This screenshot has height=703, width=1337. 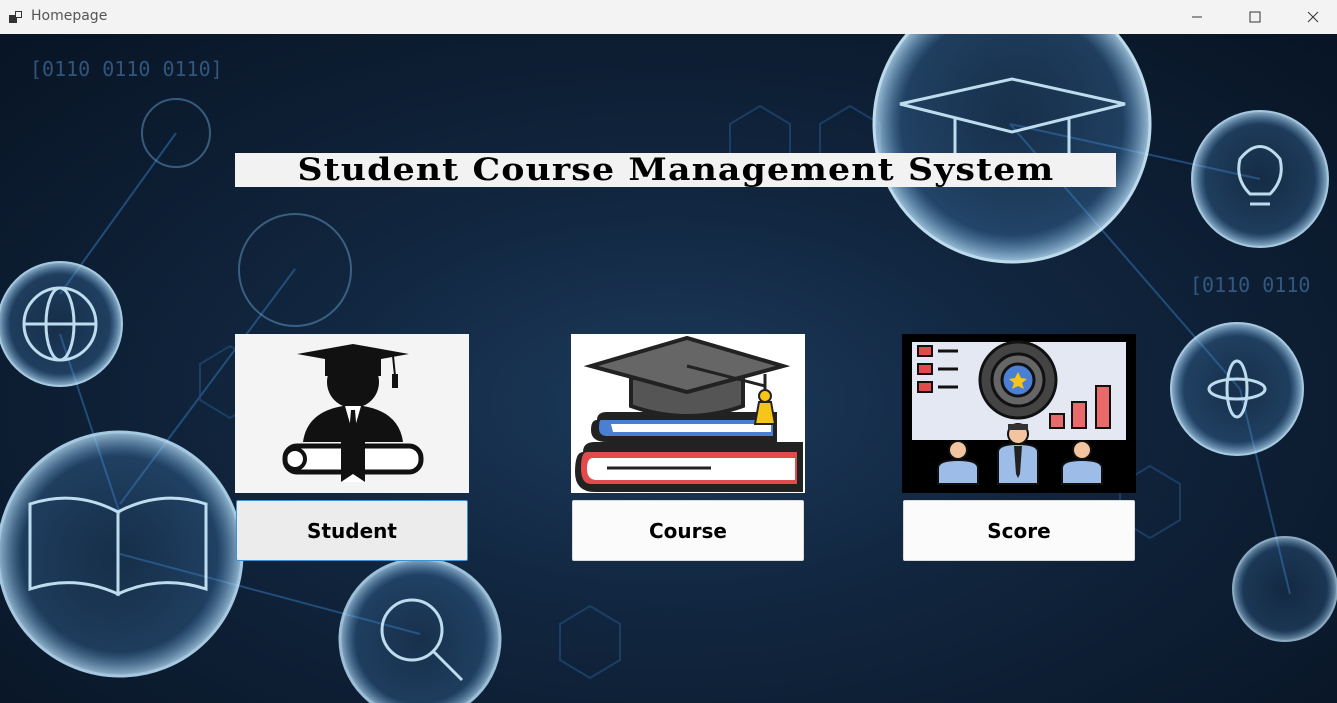 I want to click on presentation-score-icon, so click(x=1019, y=413).